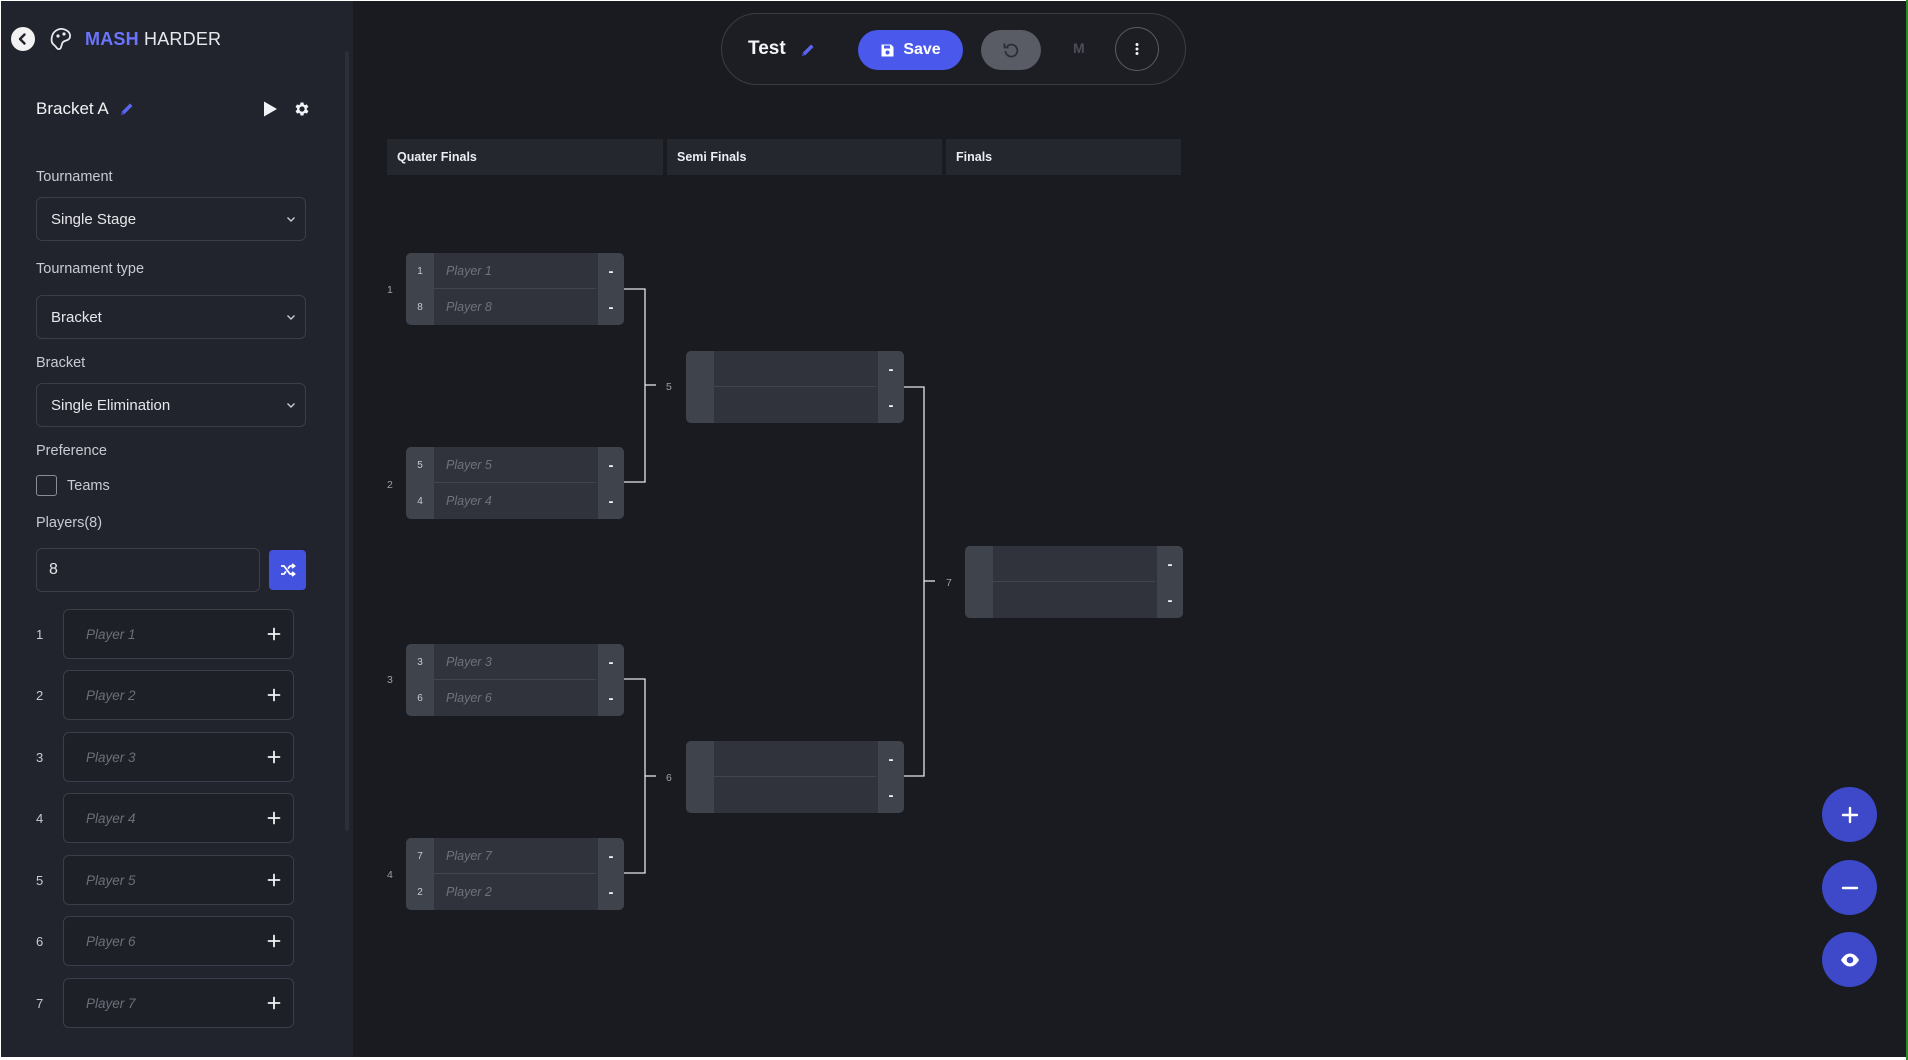 This screenshot has width=1908, height=1060. Describe the element at coordinates (635, 385) in the screenshot. I see `connector-qf1-qf2` at that location.